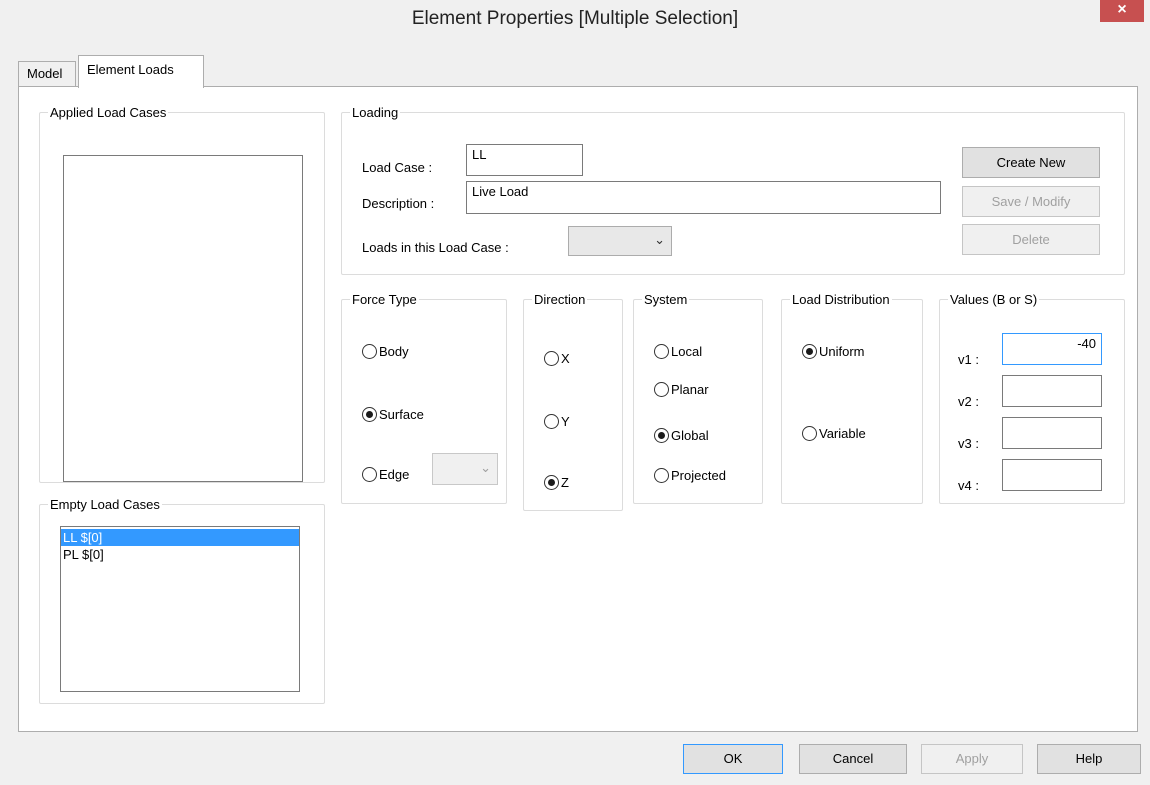  Describe the element at coordinates (968, 401) in the screenshot. I see `v2-label: v2 :` at that location.